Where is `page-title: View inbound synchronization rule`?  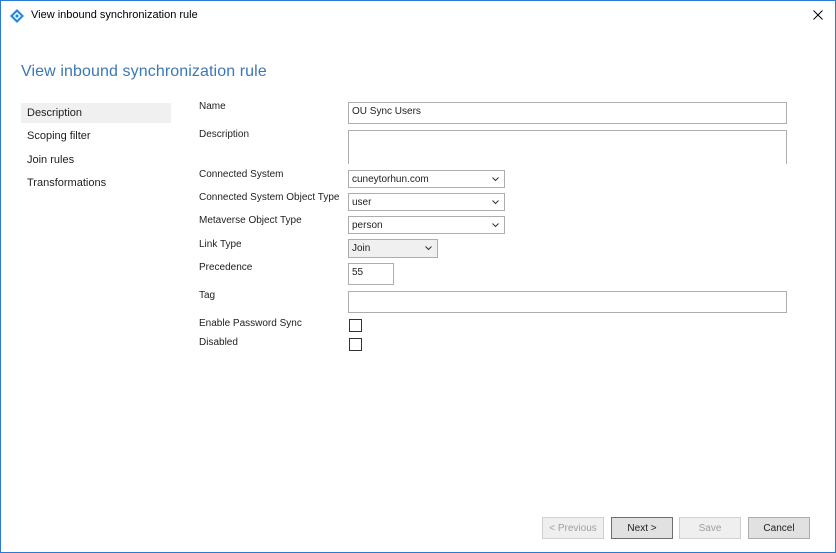
page-title: View inbound synchronization rule is located at coordinates (144, 71).